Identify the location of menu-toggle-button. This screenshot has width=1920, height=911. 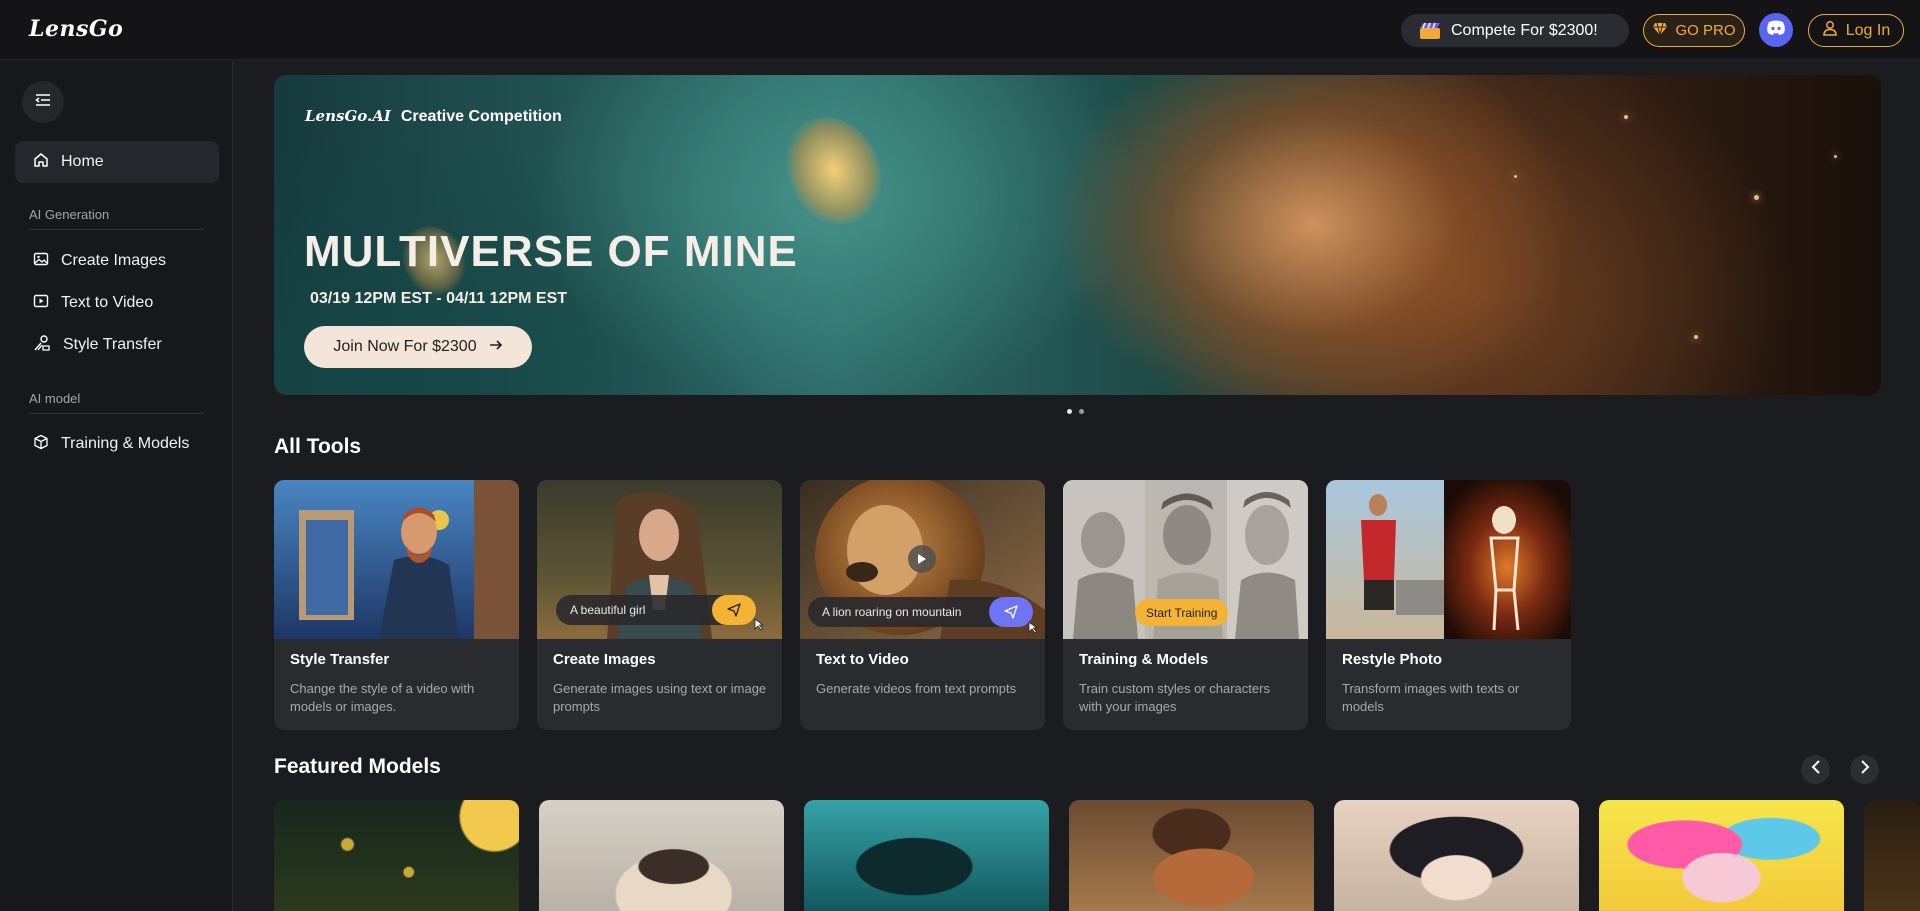
(43, 102).